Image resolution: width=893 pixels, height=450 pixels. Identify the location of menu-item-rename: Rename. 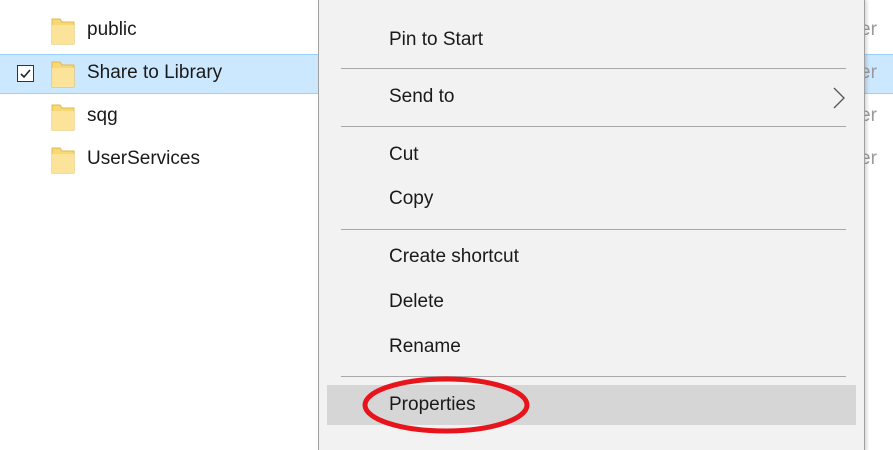
(591, 347).